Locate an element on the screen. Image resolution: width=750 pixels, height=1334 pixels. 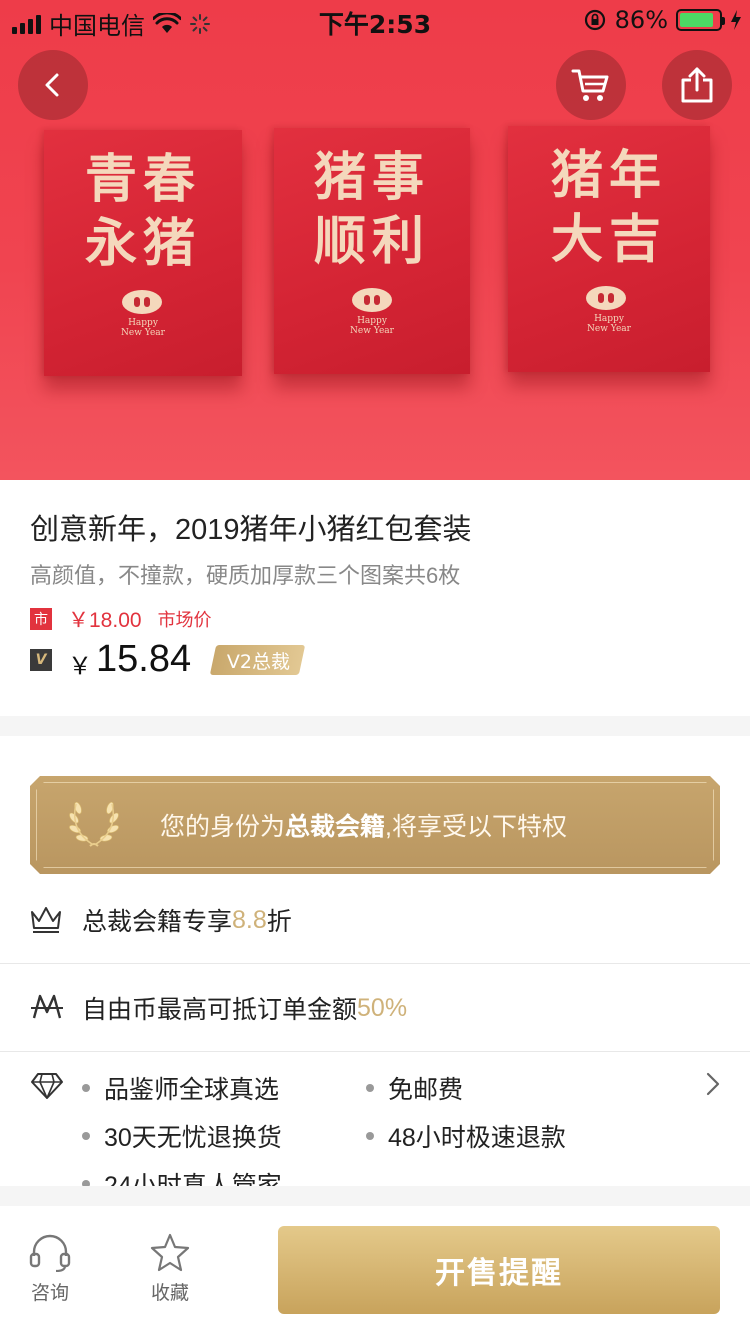
discount-value: 8.8 is located at coordinates (249, 919).